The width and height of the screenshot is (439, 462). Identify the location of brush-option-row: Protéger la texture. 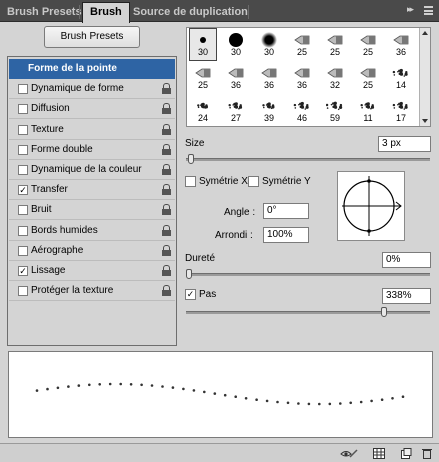
(92, 291).